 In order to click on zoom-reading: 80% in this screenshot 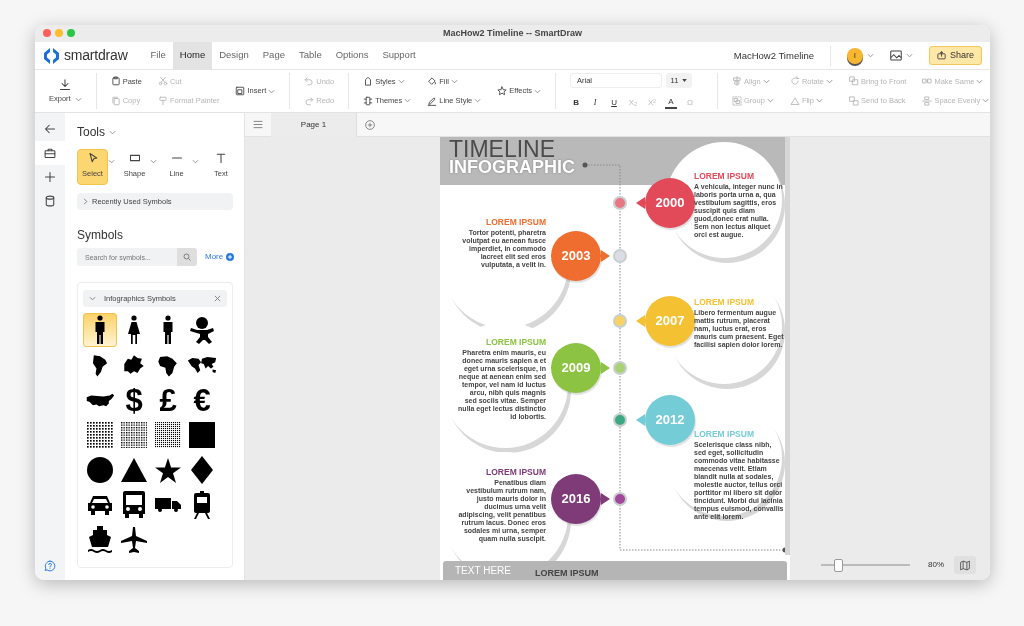, I will do `click(936, 565)`.